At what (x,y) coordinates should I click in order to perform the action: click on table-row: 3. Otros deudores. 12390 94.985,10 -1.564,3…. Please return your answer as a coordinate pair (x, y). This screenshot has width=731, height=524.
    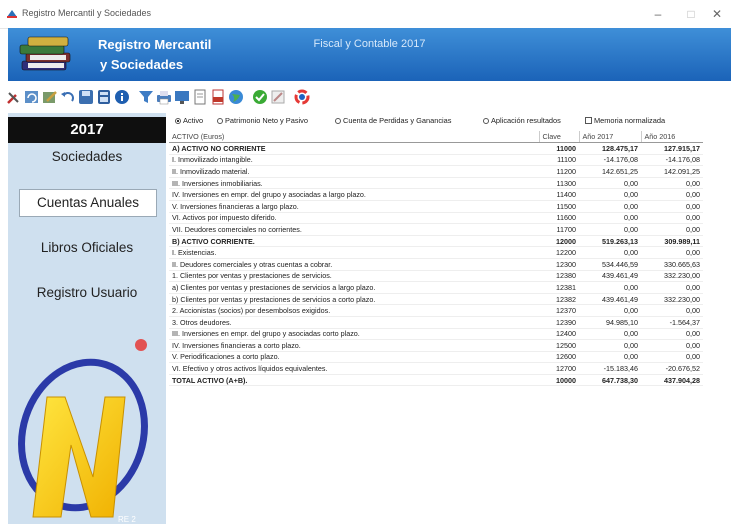
    Looking at the image, I should click on (436, 322).